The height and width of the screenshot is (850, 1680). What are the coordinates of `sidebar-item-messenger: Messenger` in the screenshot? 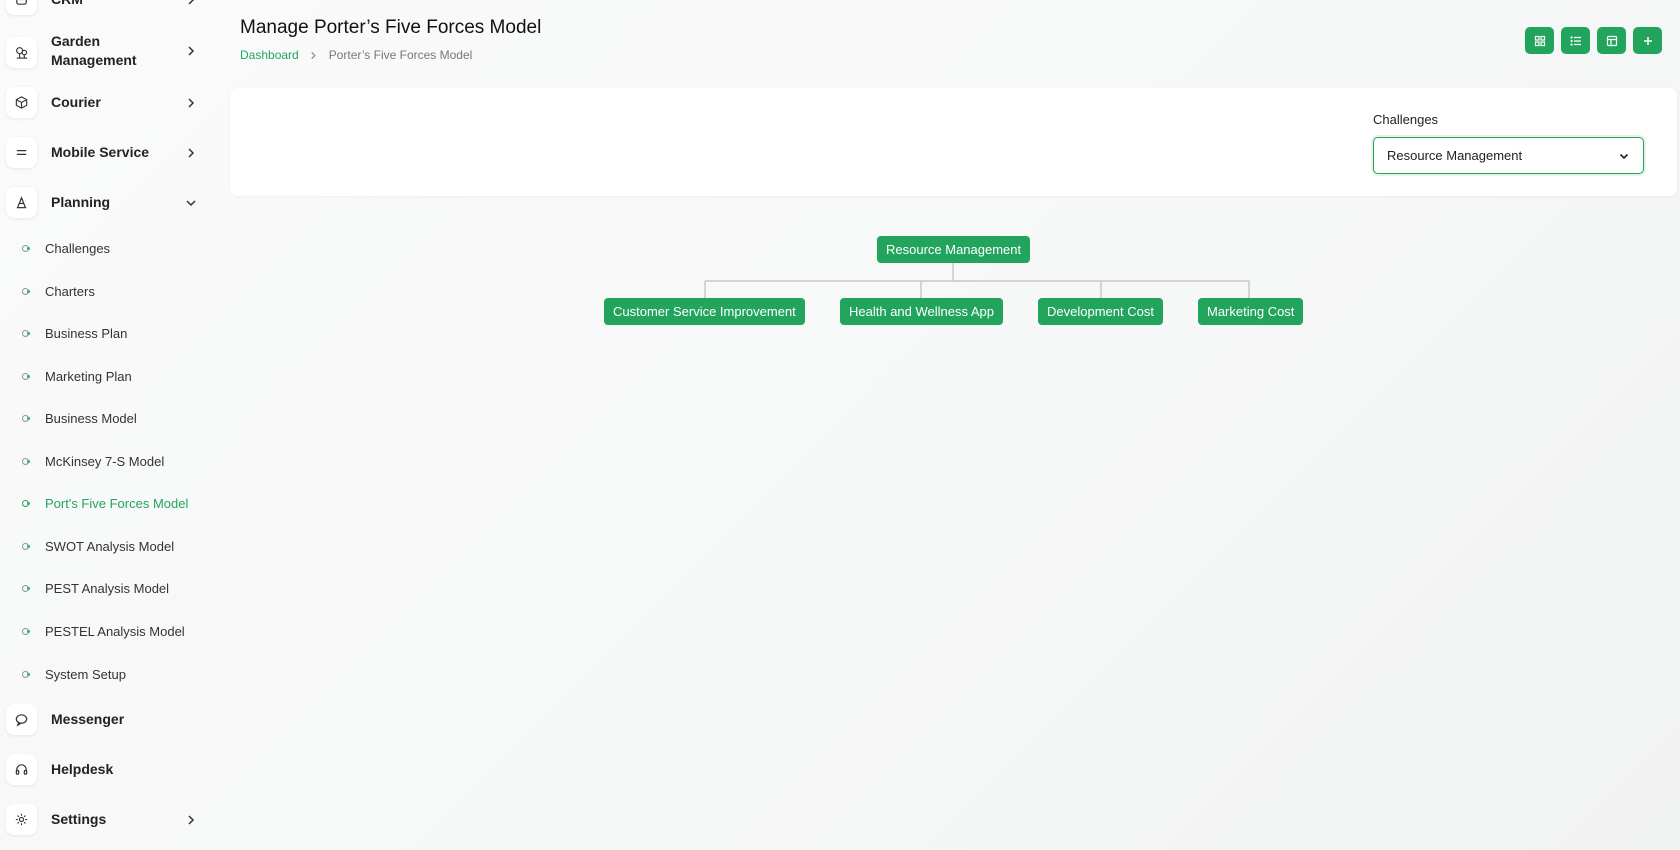 It's located at (104, 719).